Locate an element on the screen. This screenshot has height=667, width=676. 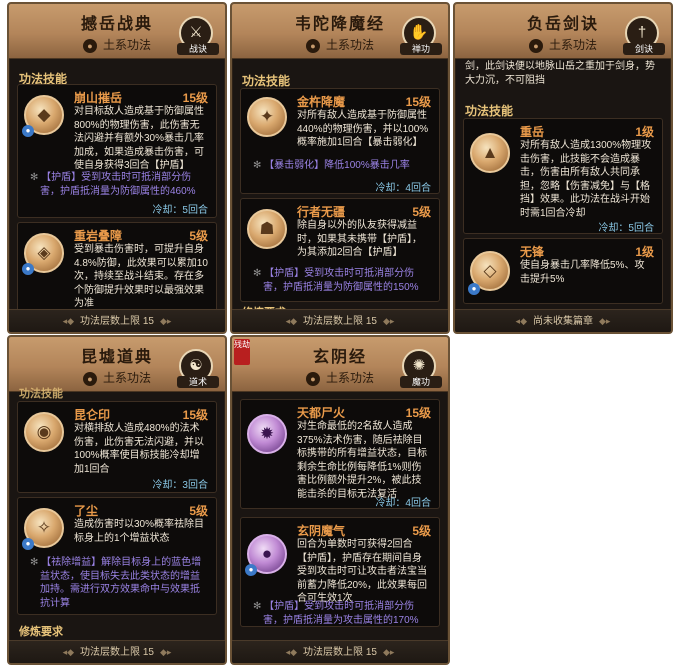
skill-icon-monk: ☗ is located at coordinates (267, 229).